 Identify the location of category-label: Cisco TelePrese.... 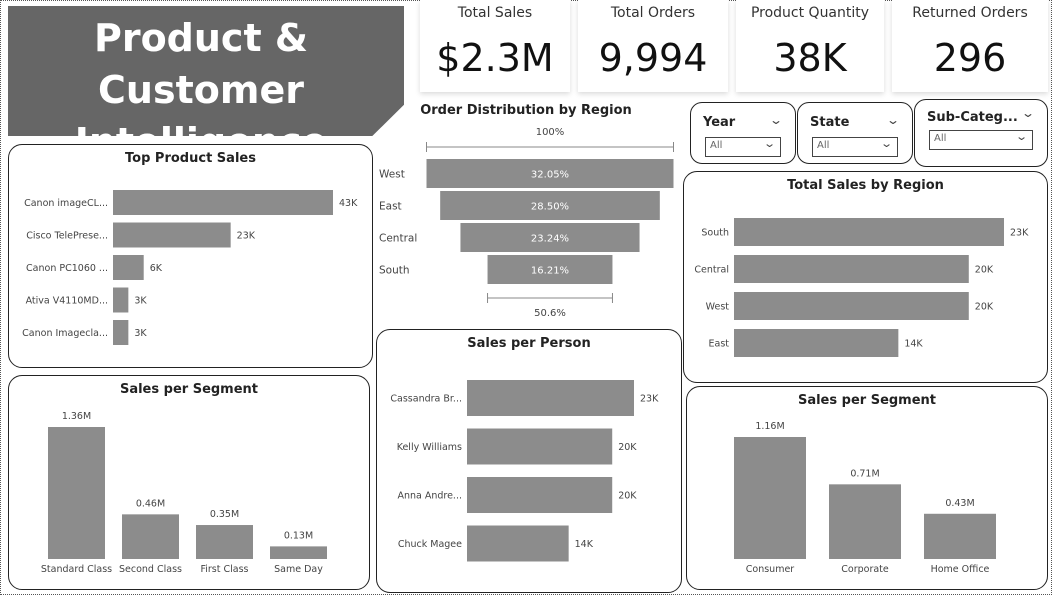
(67, 236).